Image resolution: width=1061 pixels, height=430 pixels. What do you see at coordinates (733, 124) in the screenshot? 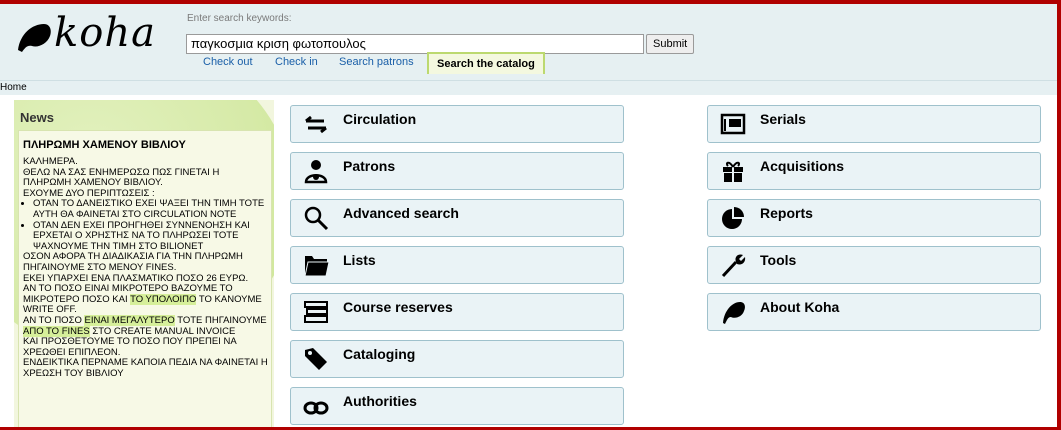
I see `newspaper-icon` at bounding box center [733, 124].